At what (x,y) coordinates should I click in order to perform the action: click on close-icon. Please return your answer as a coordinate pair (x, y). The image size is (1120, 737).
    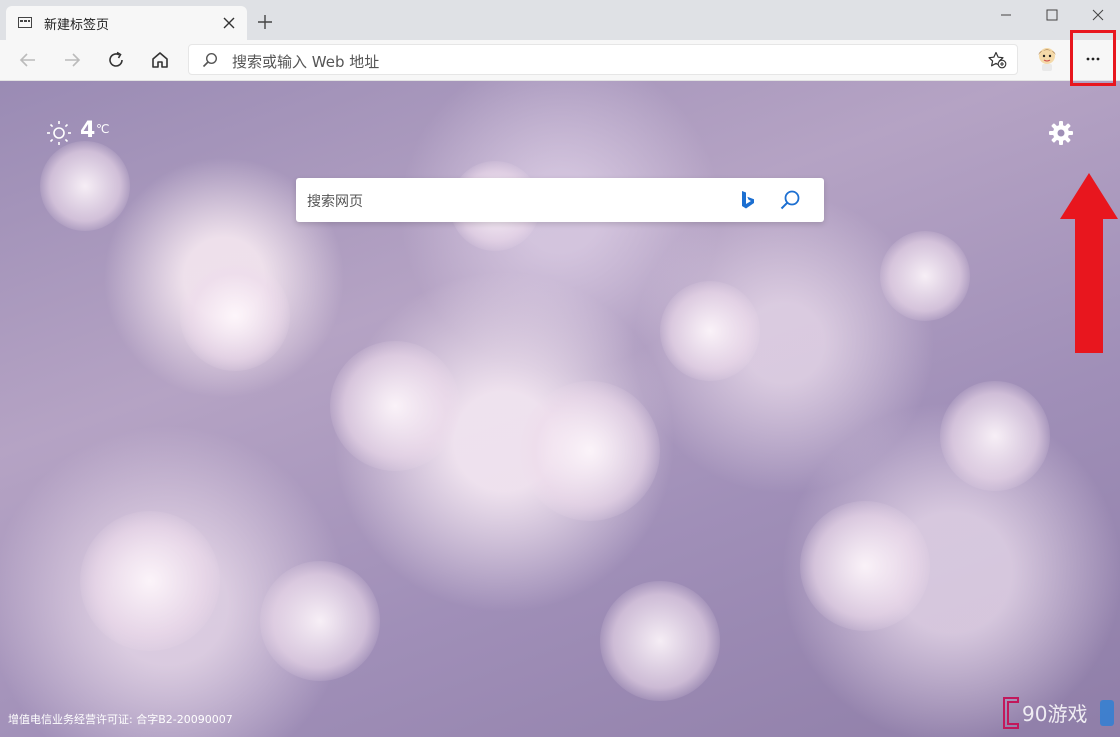
    Looking at the image, I should click on (229, 23).